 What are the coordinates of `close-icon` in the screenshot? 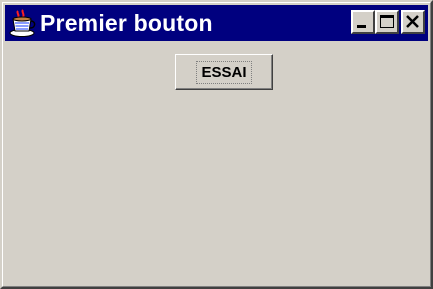 It's located at (412, 21).